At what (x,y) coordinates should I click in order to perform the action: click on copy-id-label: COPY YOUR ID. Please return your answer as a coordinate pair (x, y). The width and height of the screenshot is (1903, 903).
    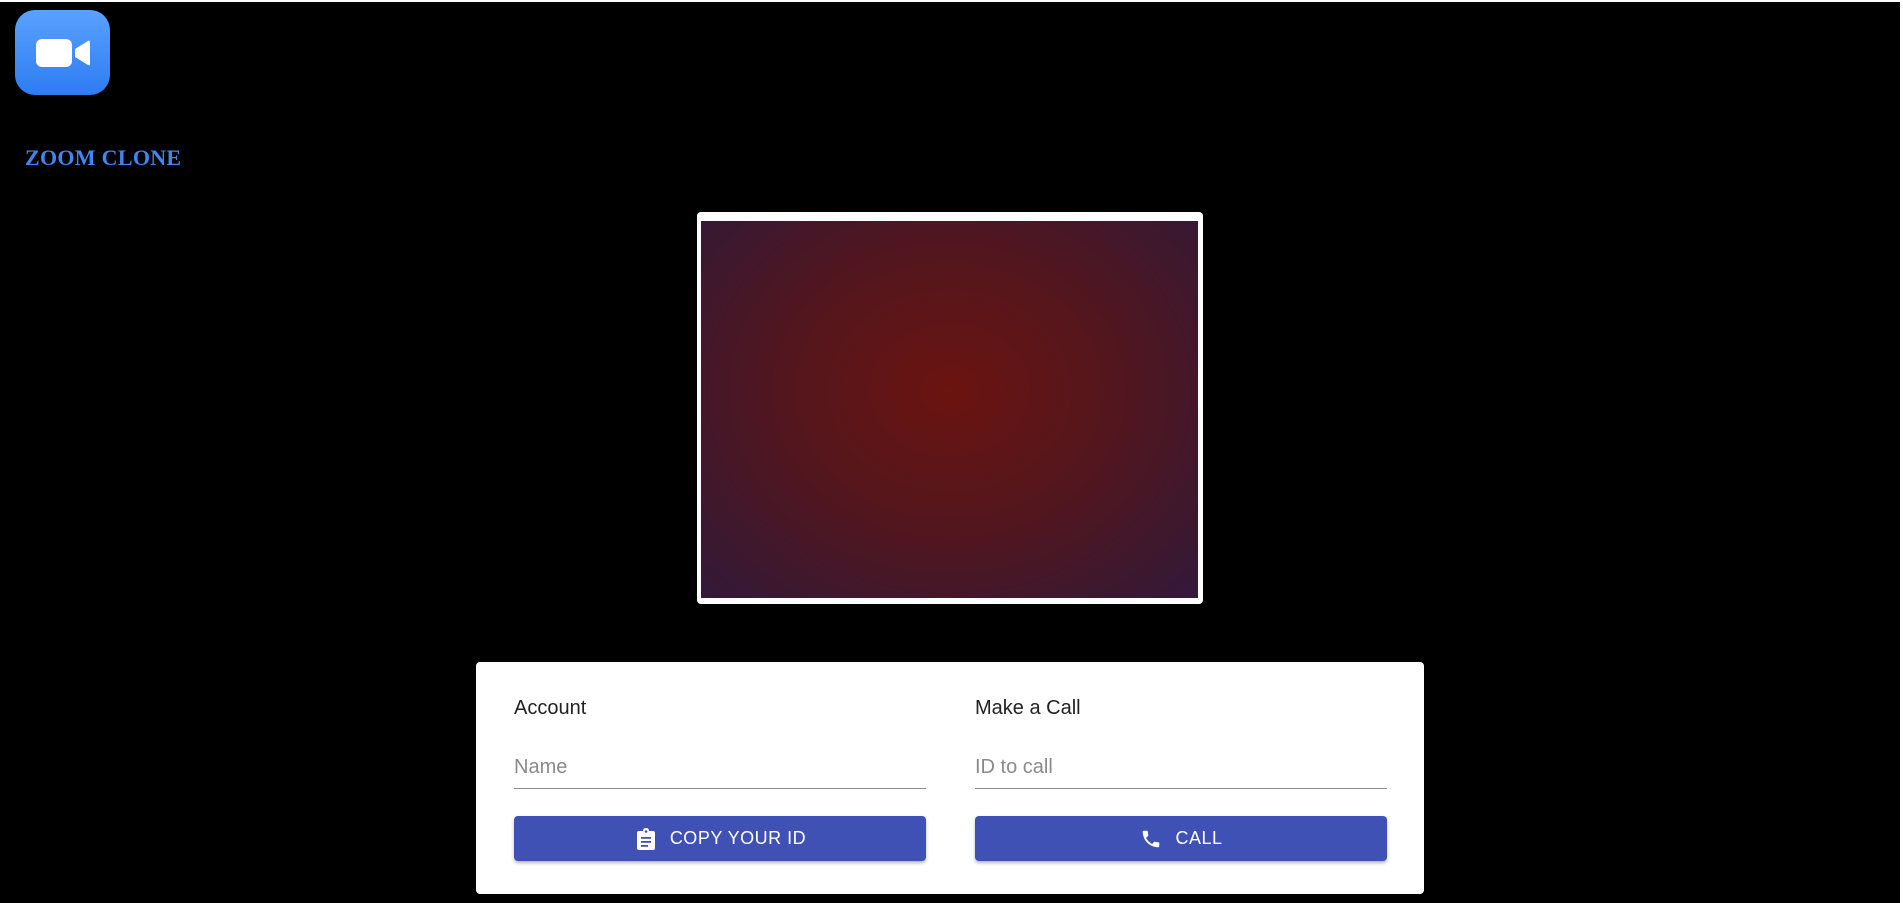
    Looking at the image, I should click on (738, 838).